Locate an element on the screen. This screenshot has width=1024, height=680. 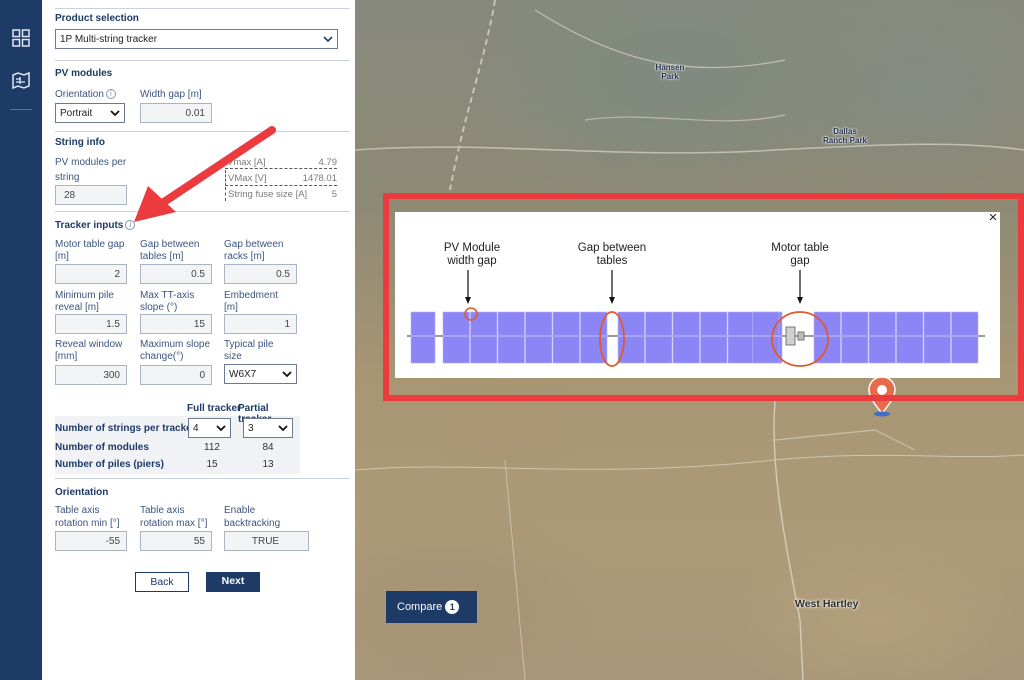
motor-table-gap-input: 2 is located at coordinates (91, 274).